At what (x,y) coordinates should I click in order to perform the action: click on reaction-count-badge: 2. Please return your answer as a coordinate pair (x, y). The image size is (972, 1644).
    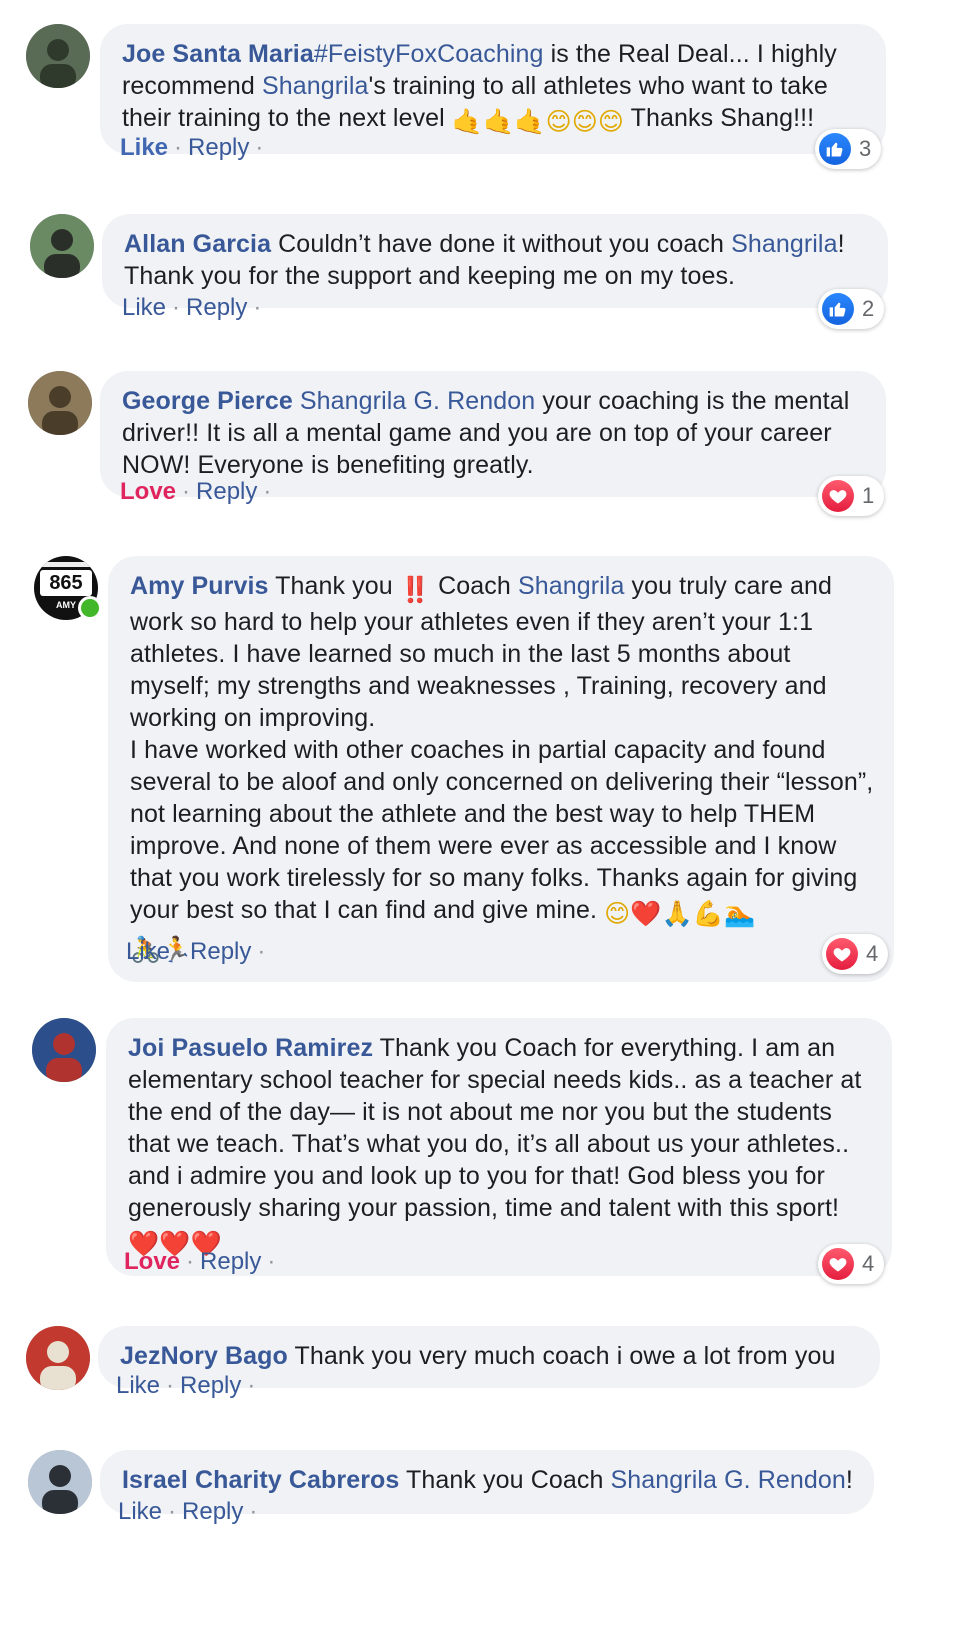
    Looking at the image, I should click on (851, 309).